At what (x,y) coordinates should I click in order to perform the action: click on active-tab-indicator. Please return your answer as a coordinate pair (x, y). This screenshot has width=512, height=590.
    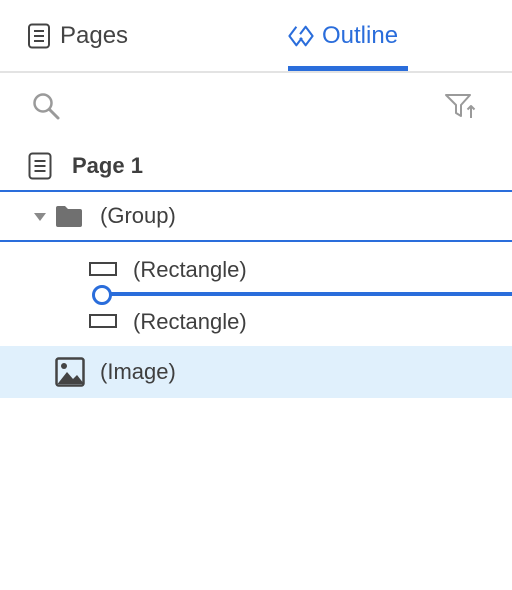
    Looking at the image, I should click on (348, 68).